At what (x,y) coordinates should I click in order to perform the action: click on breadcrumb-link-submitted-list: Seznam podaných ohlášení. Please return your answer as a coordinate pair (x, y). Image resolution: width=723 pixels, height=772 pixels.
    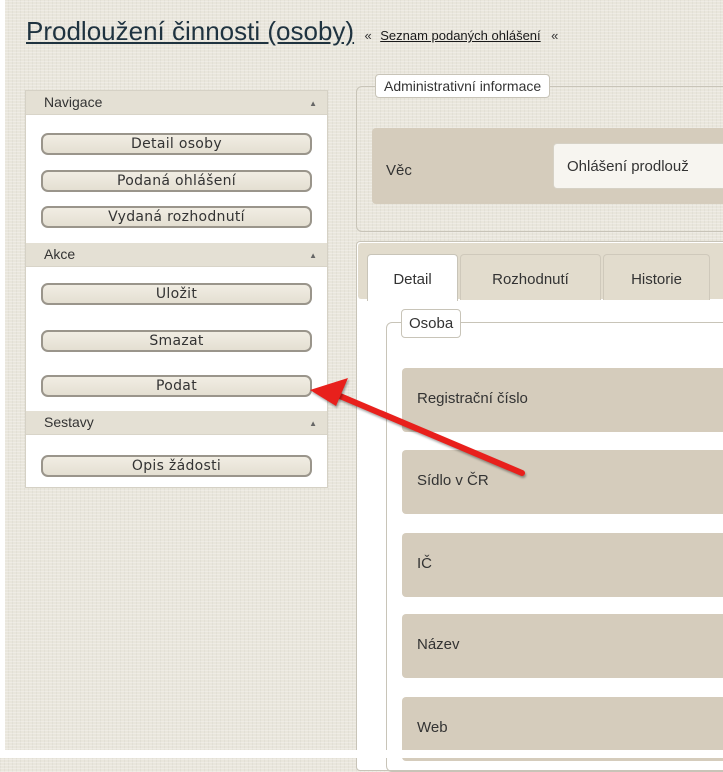
    Looking at the image, I should click on (460, 35).